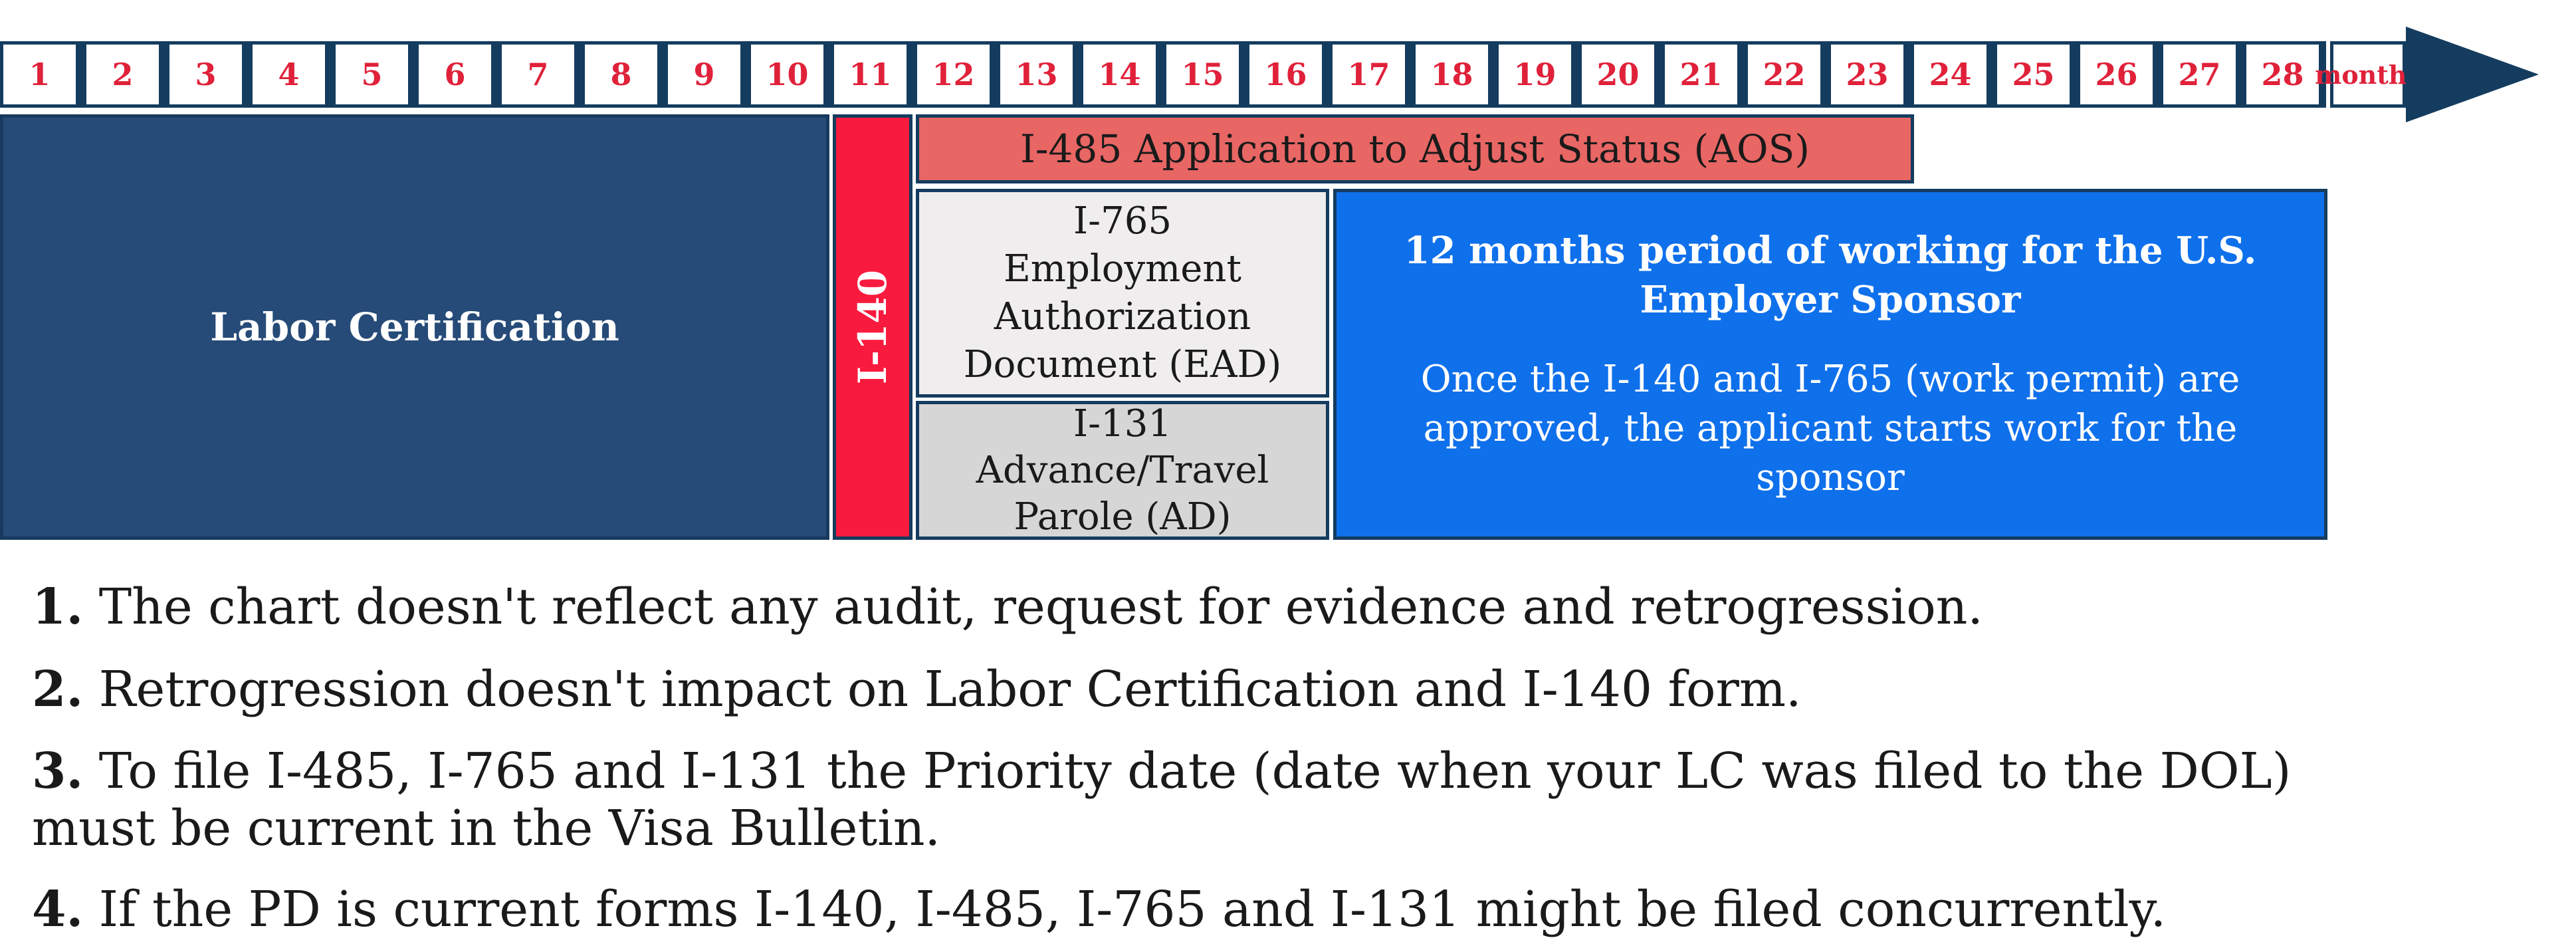  Describe the element at coordinates (1122, 316) in the screenshot. I see `i765-line: Authorization` at that location.